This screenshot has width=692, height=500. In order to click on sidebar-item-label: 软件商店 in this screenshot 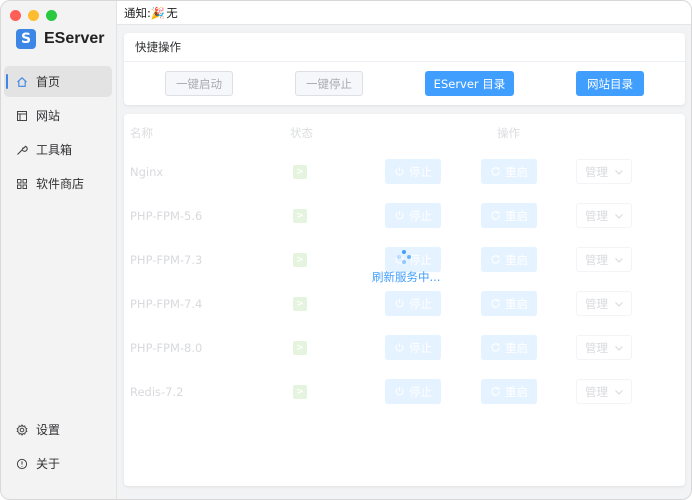, I will do `click(60, 184)`.